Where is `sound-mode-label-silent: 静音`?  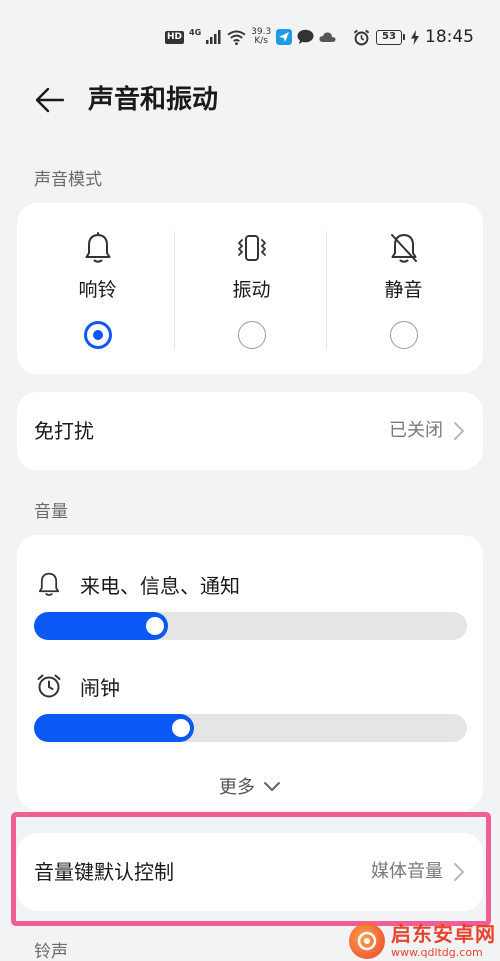
sound-mode-label-silent: 静音 is located at coordinates (403, 290).